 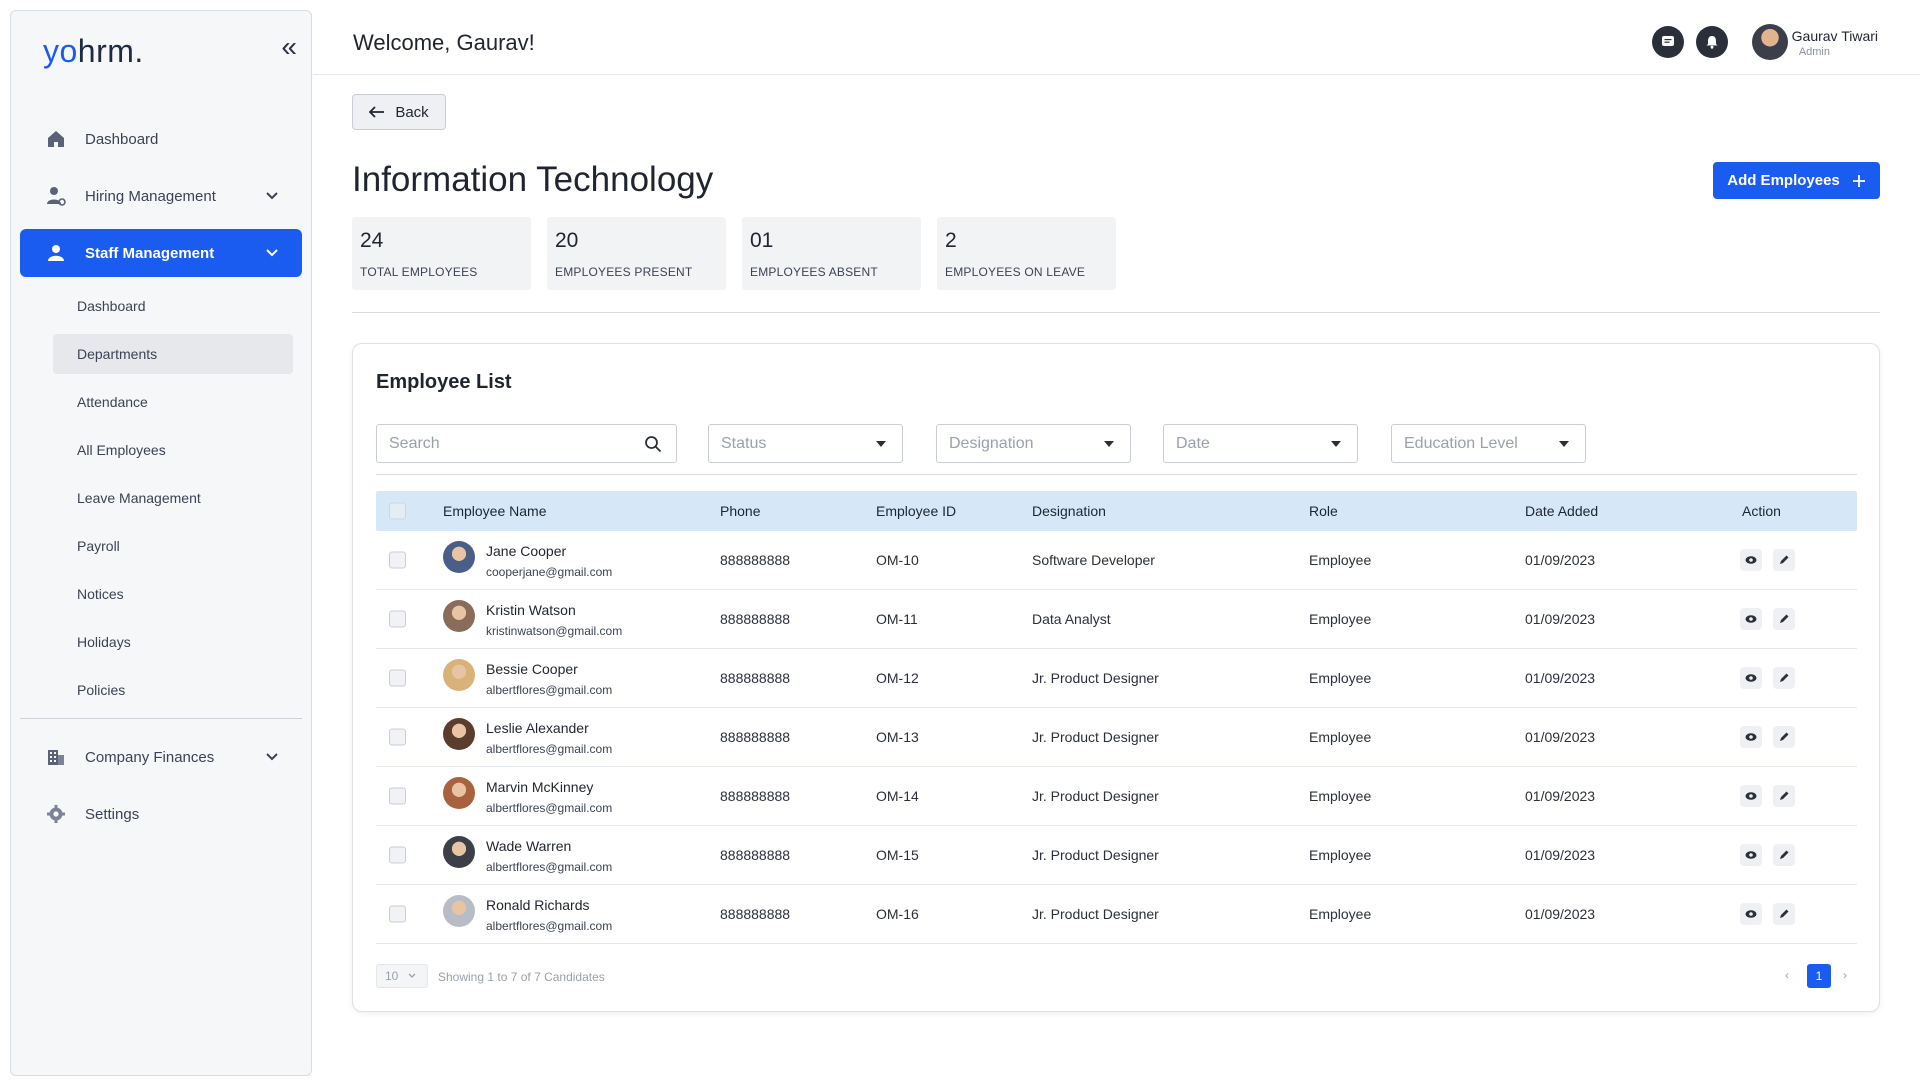 What do you see at coordinates (1488, 443) in the screenshot?
I see `education-level-filter: Education Level` at bounding box center [1488, 443].